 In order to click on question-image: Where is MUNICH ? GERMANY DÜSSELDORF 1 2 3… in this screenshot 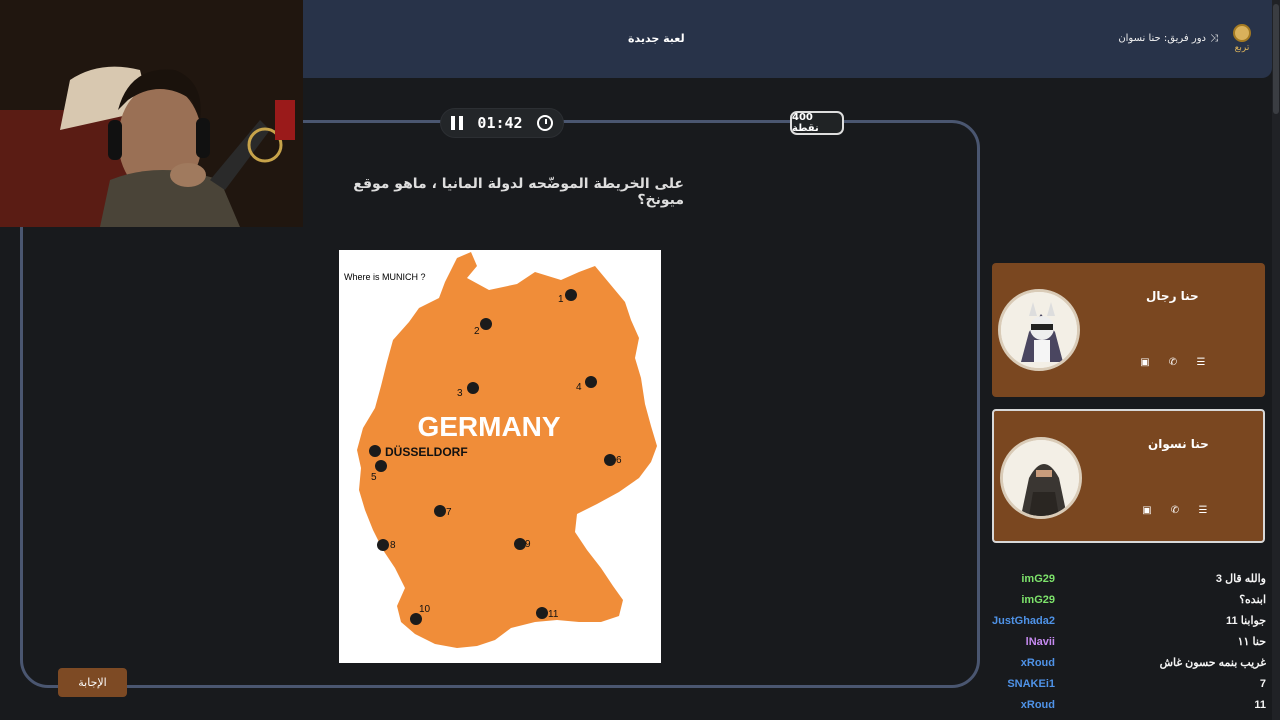, I will do `click(500, 456)`.